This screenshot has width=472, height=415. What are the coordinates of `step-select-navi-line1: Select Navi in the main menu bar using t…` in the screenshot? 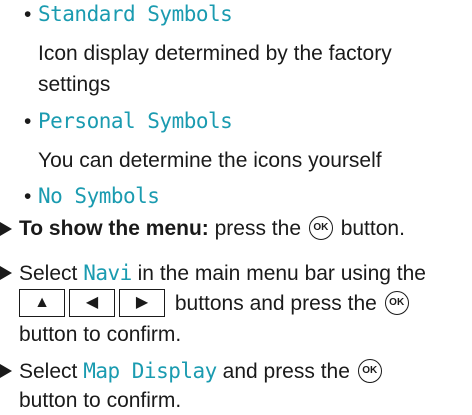 It's located at (222, 273).